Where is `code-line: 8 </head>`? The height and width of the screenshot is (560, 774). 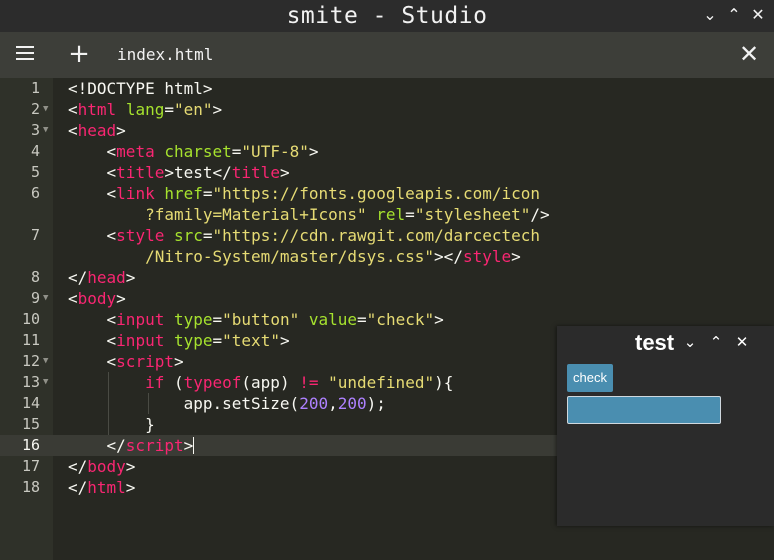
code-line: 8 </head> is located at coordinates (387, 277).